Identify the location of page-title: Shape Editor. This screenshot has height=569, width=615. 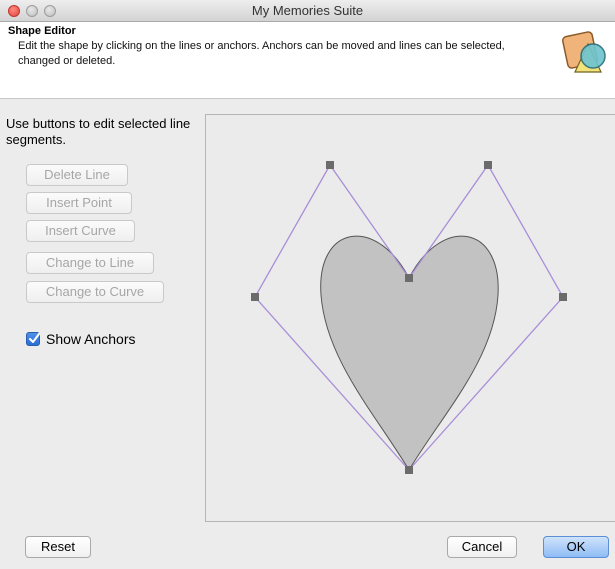
(42, 31).